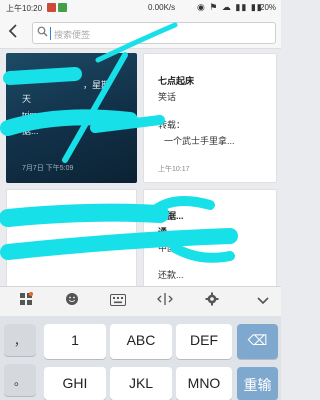  What do you see at coordinates (204, 341) in the screenshot?
I see `key-def: DEF` at bounding box center [204, 341].